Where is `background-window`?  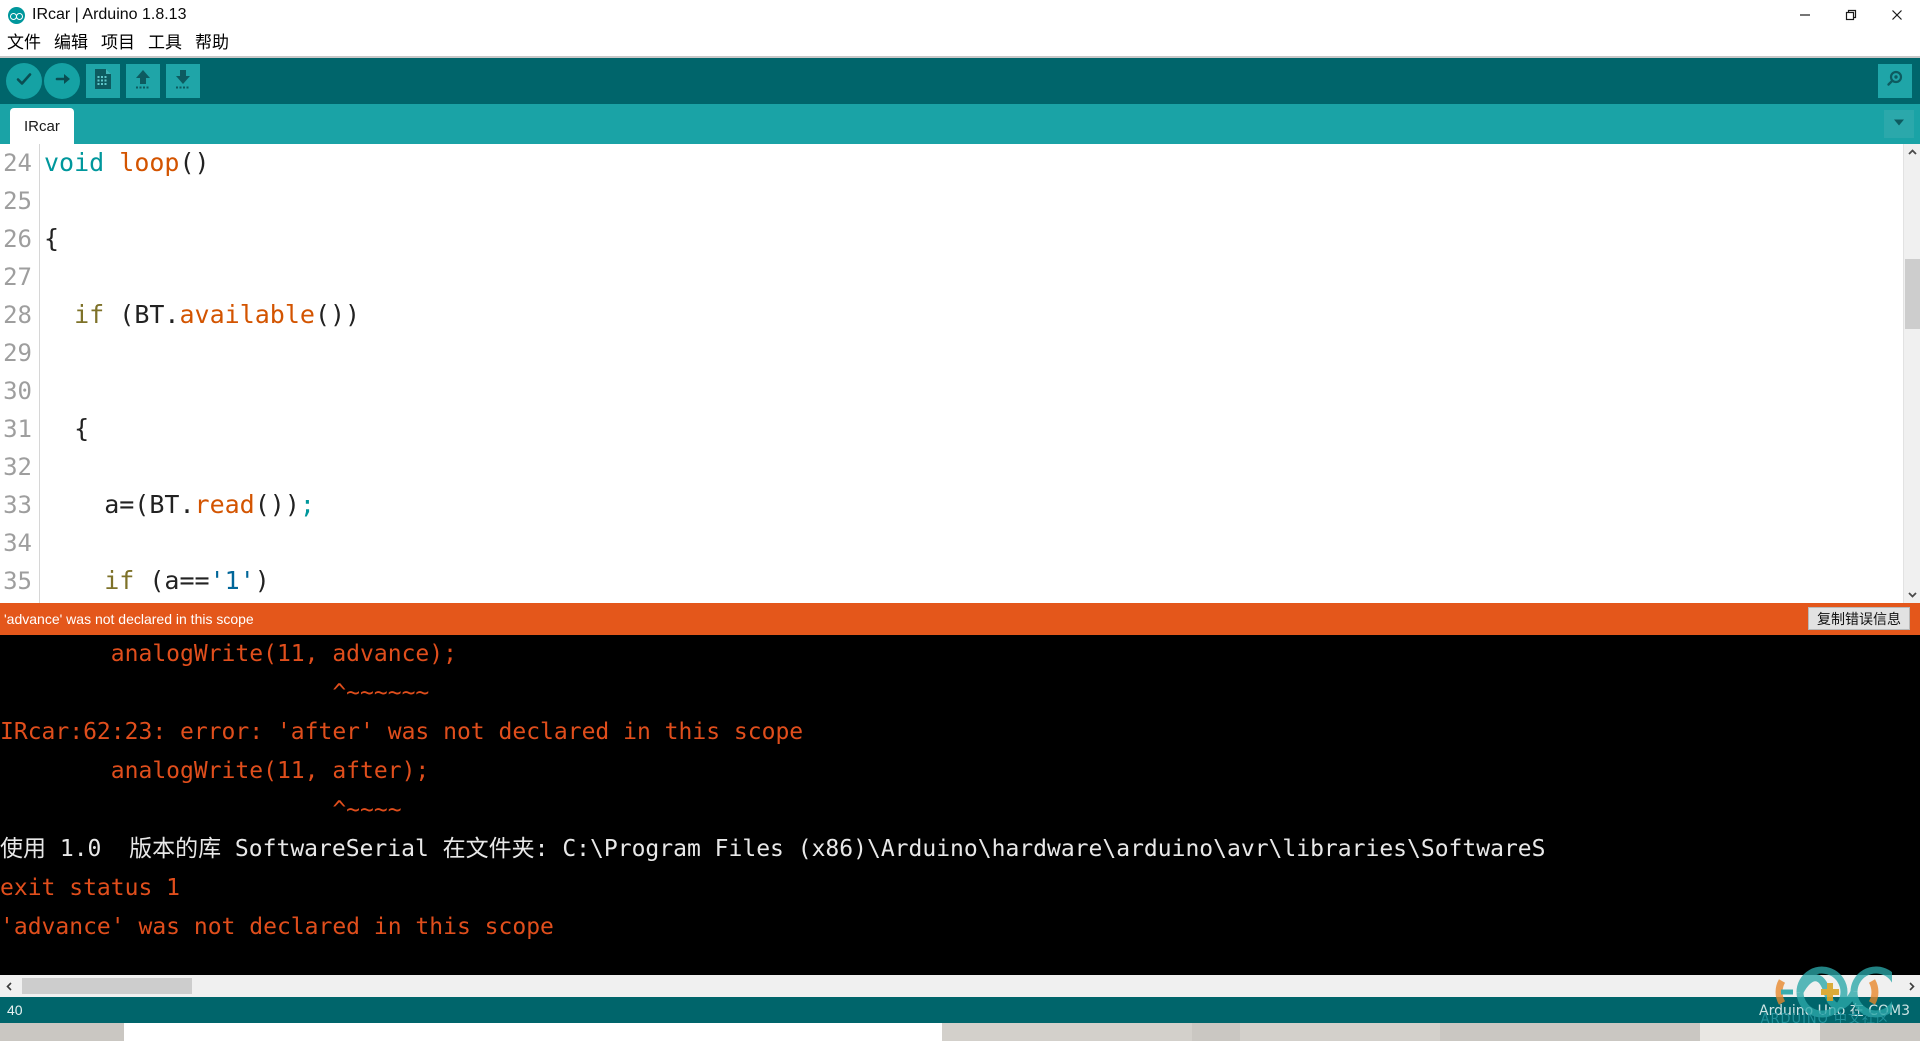 background-window is located at coordinates (533, 1032).